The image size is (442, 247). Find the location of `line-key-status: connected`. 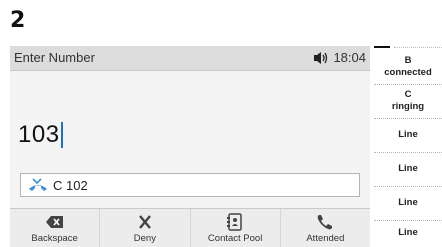

line-key-status: connected is located at coordinates (408, 72).